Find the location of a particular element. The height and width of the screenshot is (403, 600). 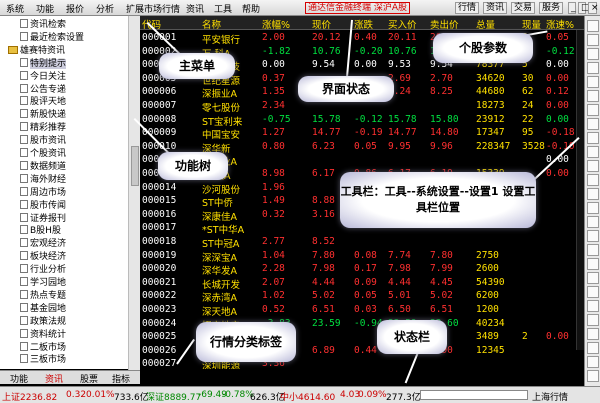

table-cell: 0.00 is located at coordinates (365, 65).